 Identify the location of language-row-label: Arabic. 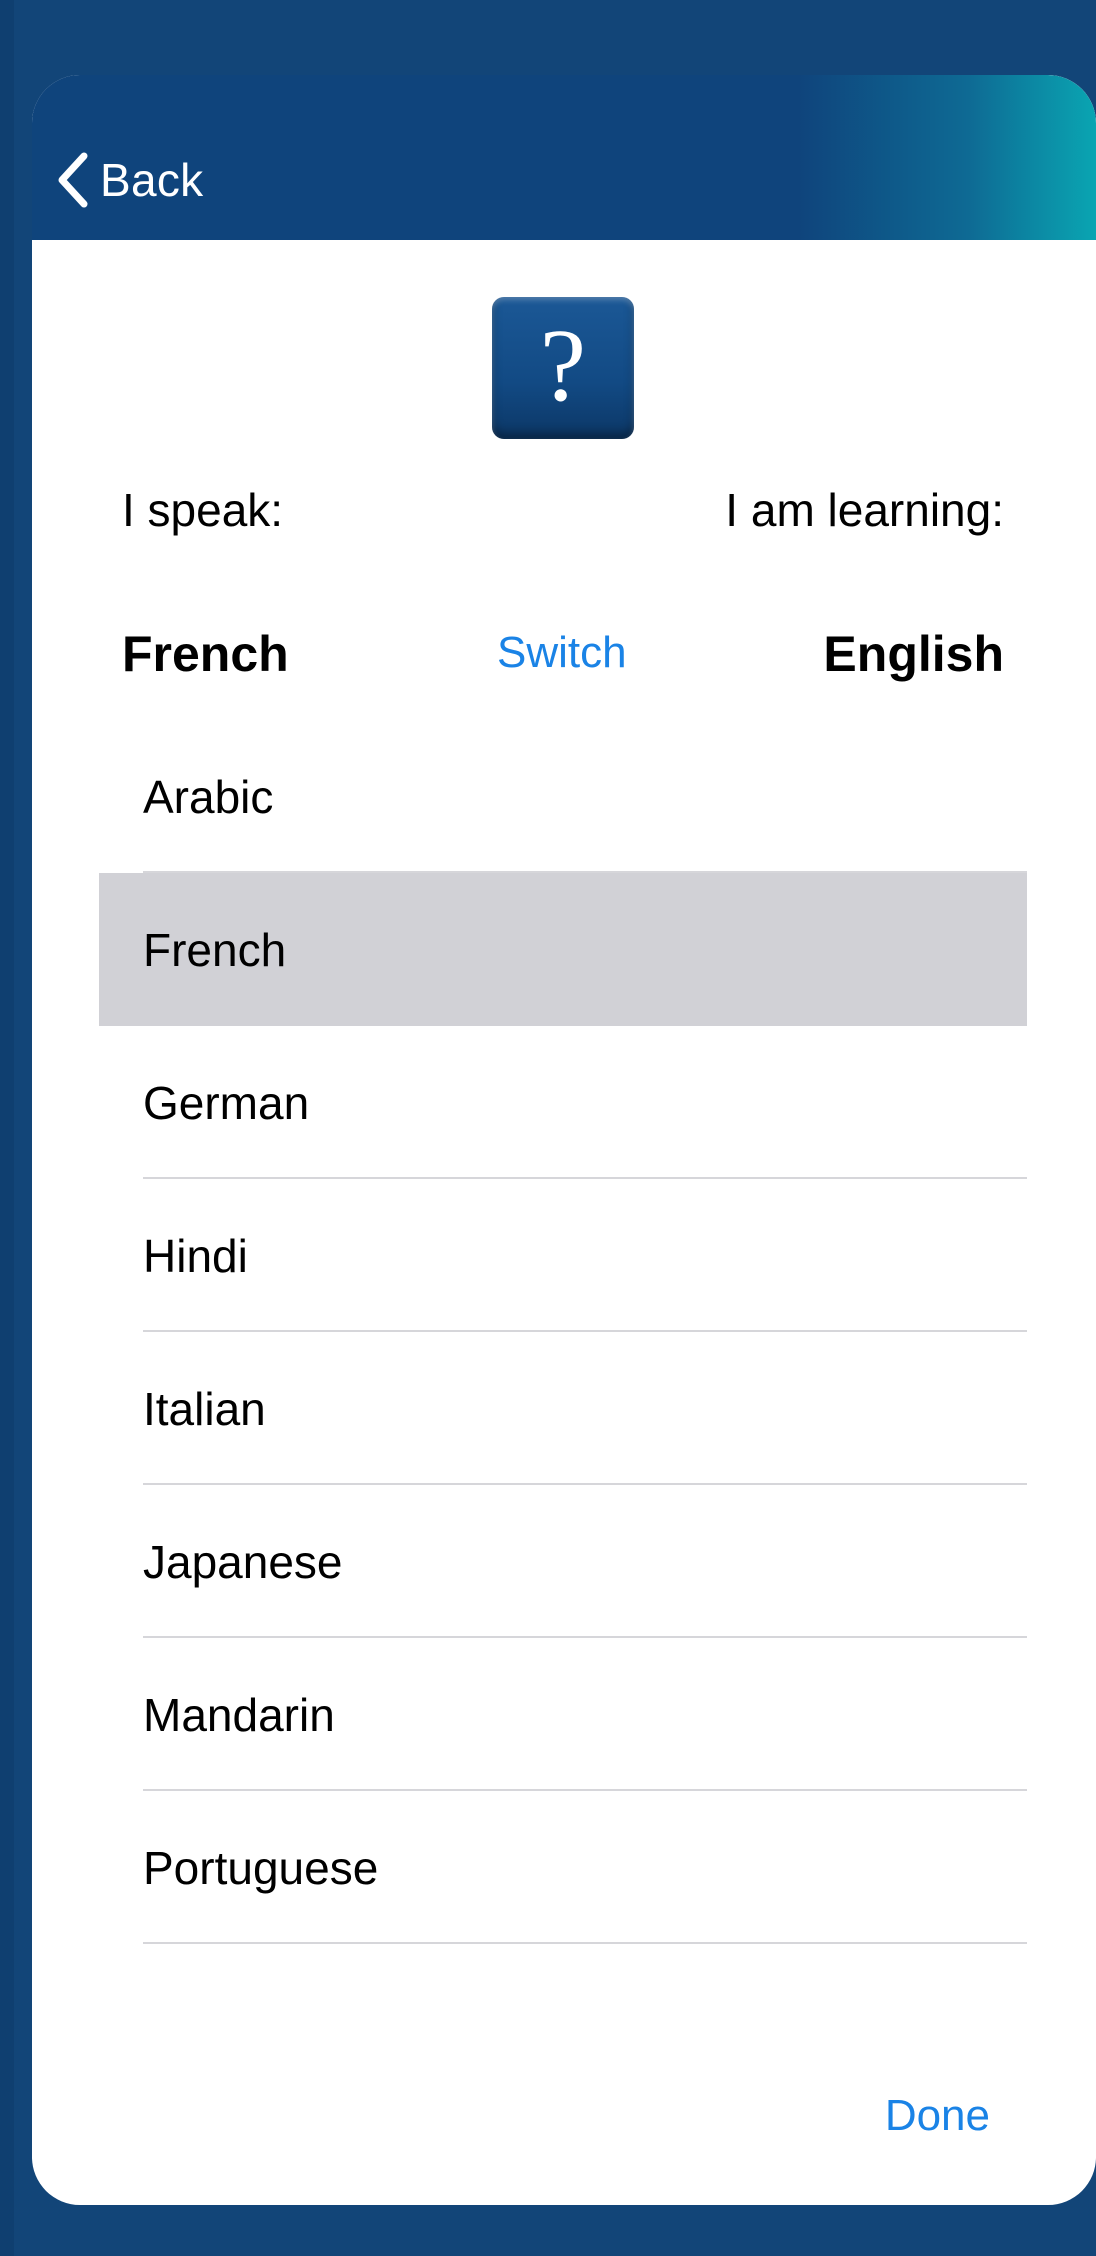
(208, 796).